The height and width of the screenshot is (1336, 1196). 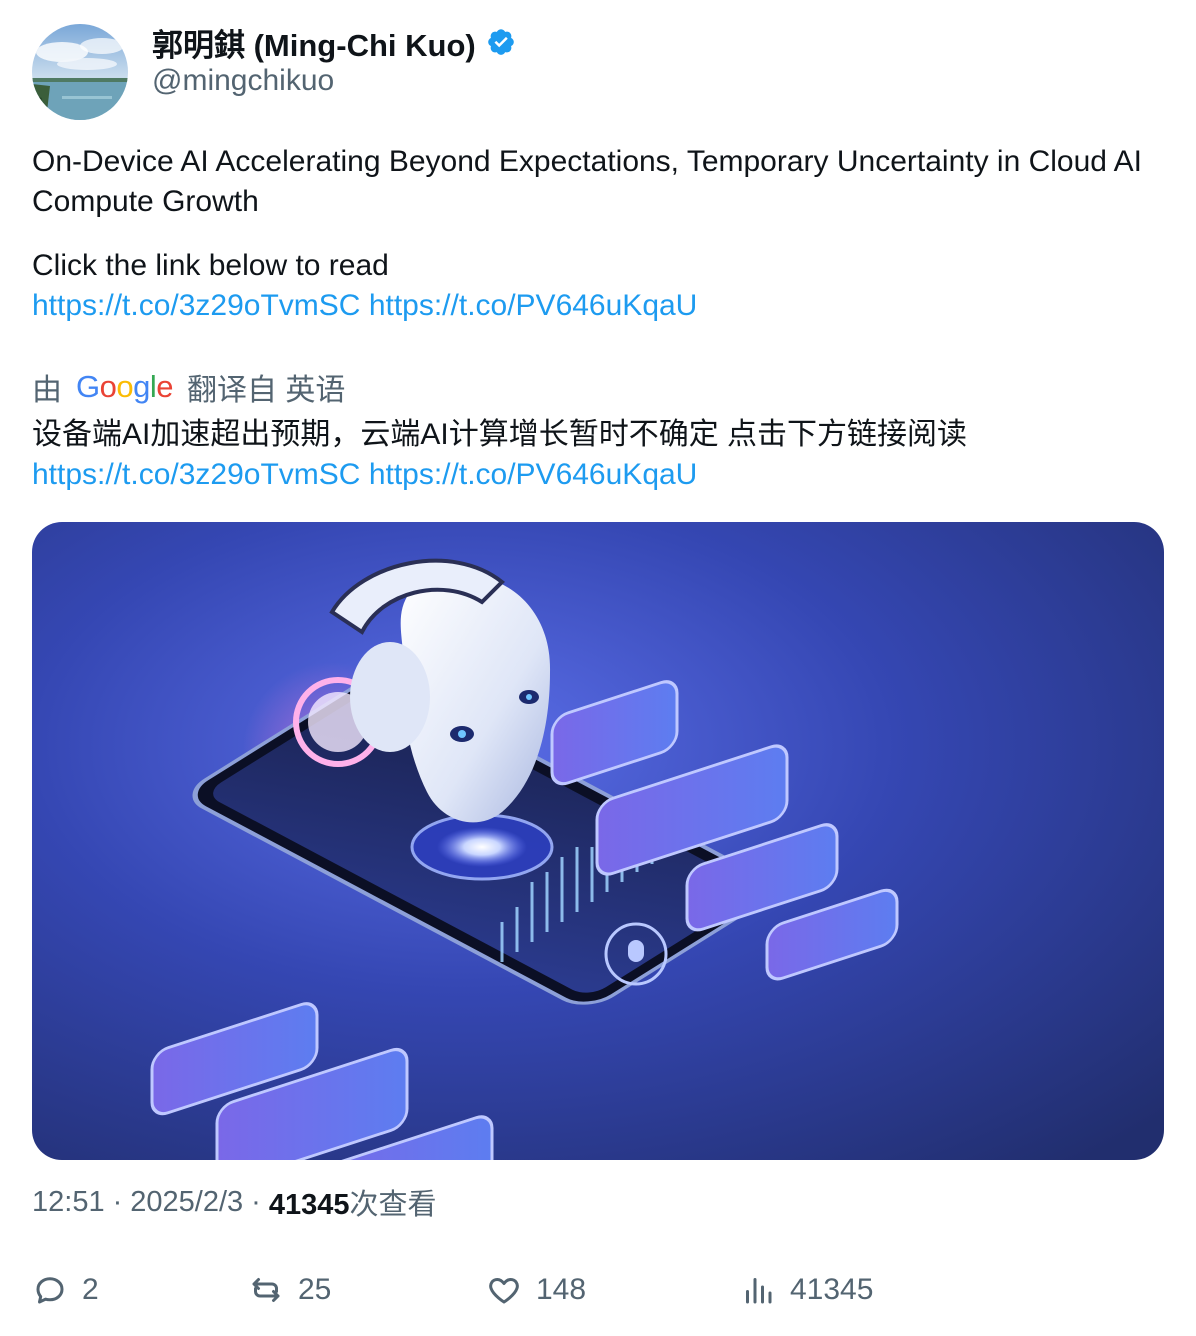 What do you see at coordinates (266, 390) in the screenshot?
I see `translation-suffix: 翻译自 英语` at bounding box center [266, 390].